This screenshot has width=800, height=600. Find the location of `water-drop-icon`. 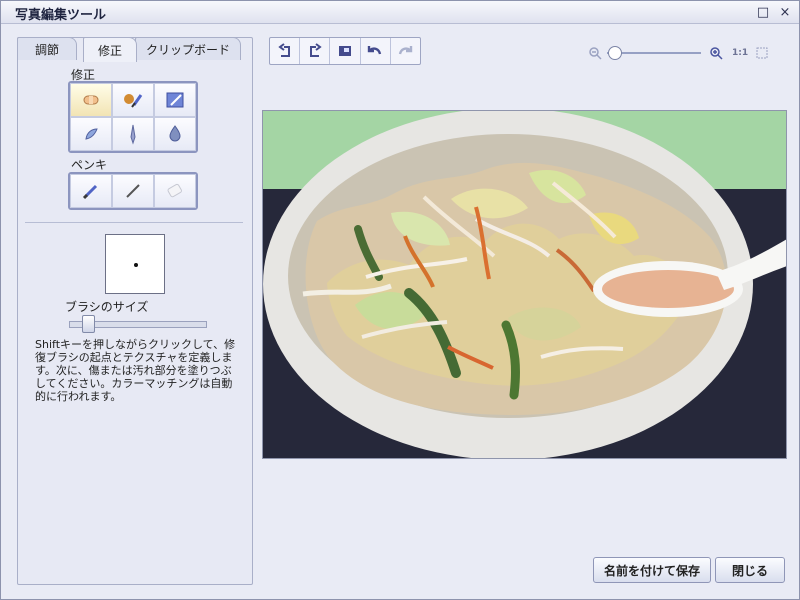

water-drop-icon is located at coordinates (175, 133).